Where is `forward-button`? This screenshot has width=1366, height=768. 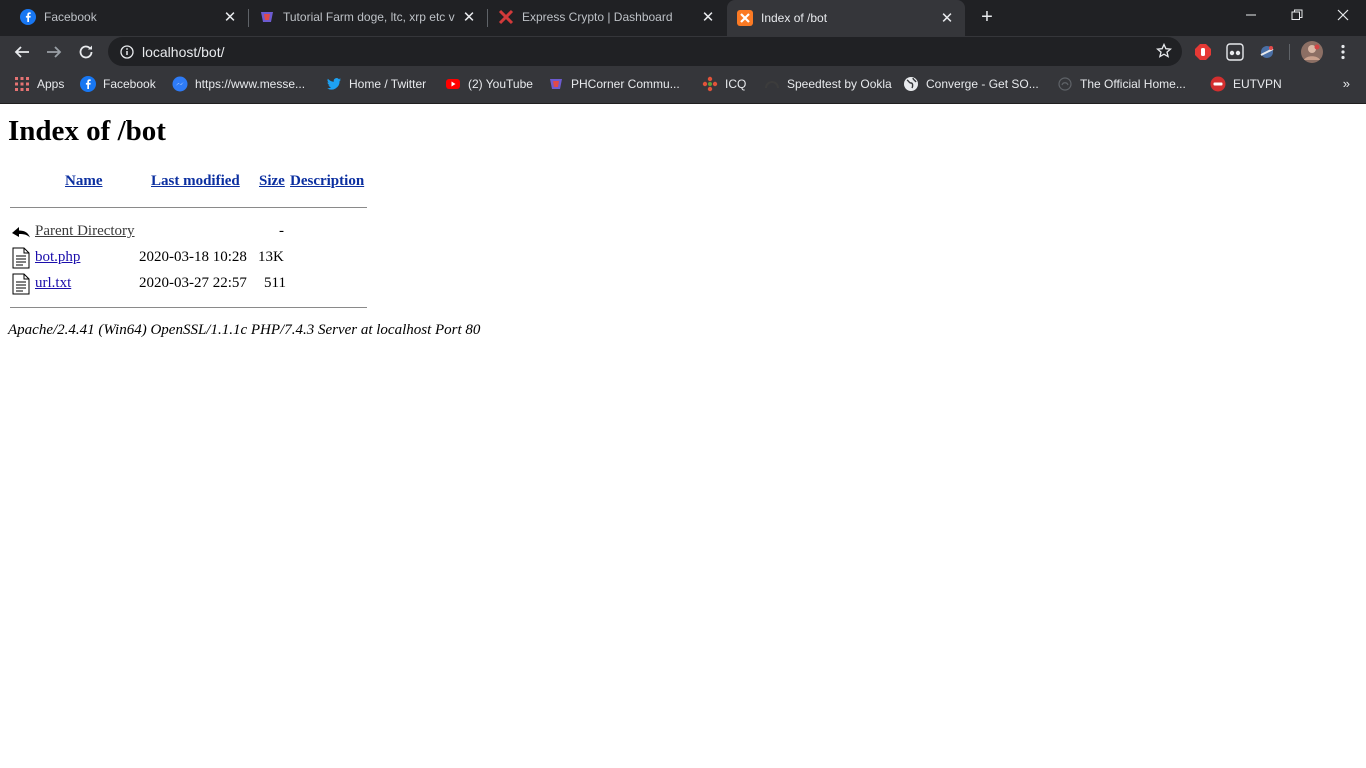 forward-button is located at coordinates (54, 52).